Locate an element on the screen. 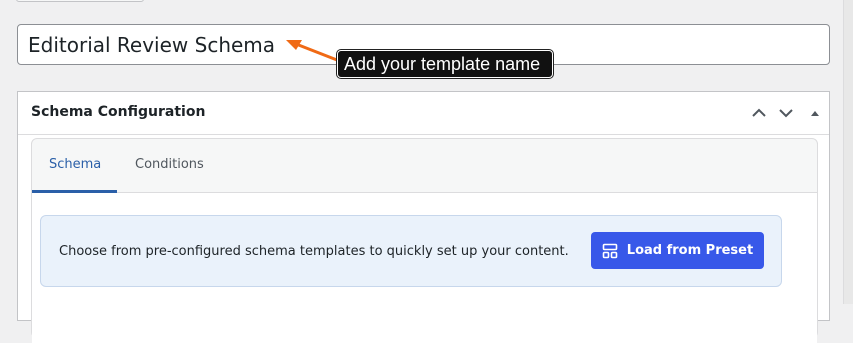 The image size is (853, 343). arrow-icon is located at coordinates (312, 51).